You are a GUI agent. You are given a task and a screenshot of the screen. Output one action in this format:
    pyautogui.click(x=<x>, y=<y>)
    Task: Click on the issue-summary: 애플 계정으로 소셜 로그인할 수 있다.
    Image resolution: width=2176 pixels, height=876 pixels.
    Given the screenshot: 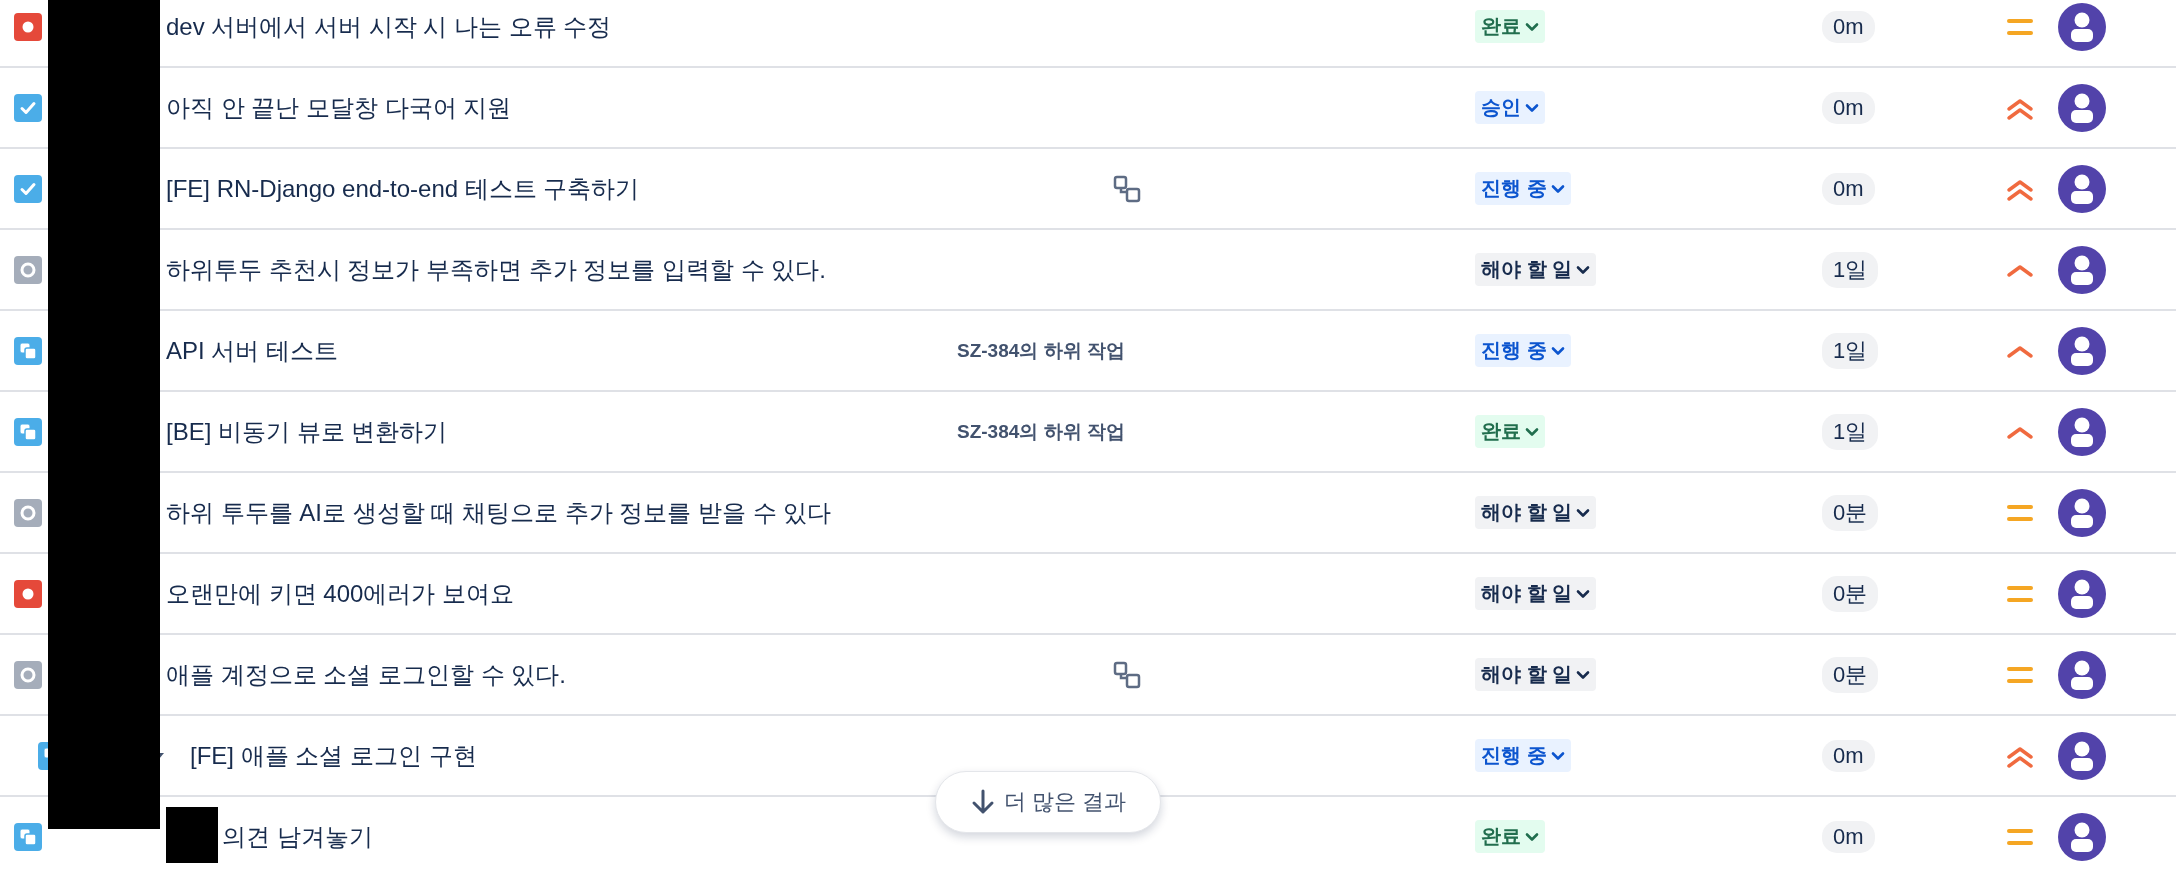 What is the action you would take?
    pyautogui.click(x=366, y=674)
    